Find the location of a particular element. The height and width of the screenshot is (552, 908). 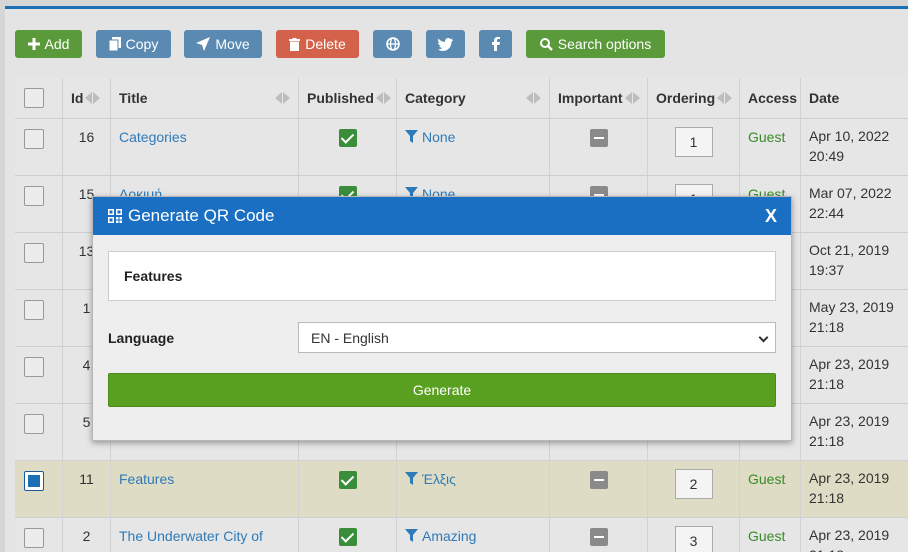

generate-button: Generate is located at coordinates (442, 390).